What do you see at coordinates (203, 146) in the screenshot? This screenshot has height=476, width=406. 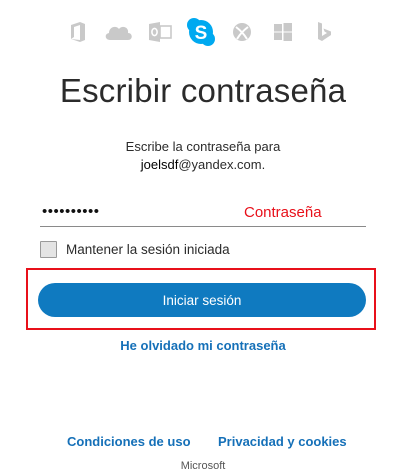 I see `instruction-text: Escribe la contraseña para` at bounding box center [203, 146].